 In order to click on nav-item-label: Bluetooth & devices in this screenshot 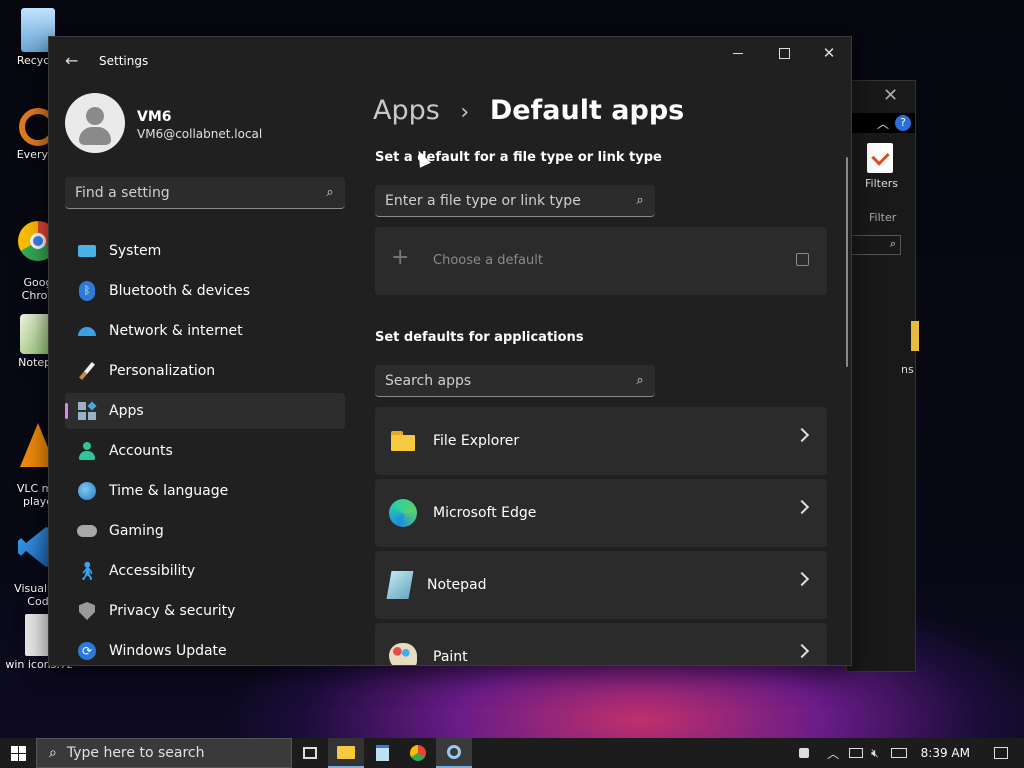, I will do `click(180, 291)`.